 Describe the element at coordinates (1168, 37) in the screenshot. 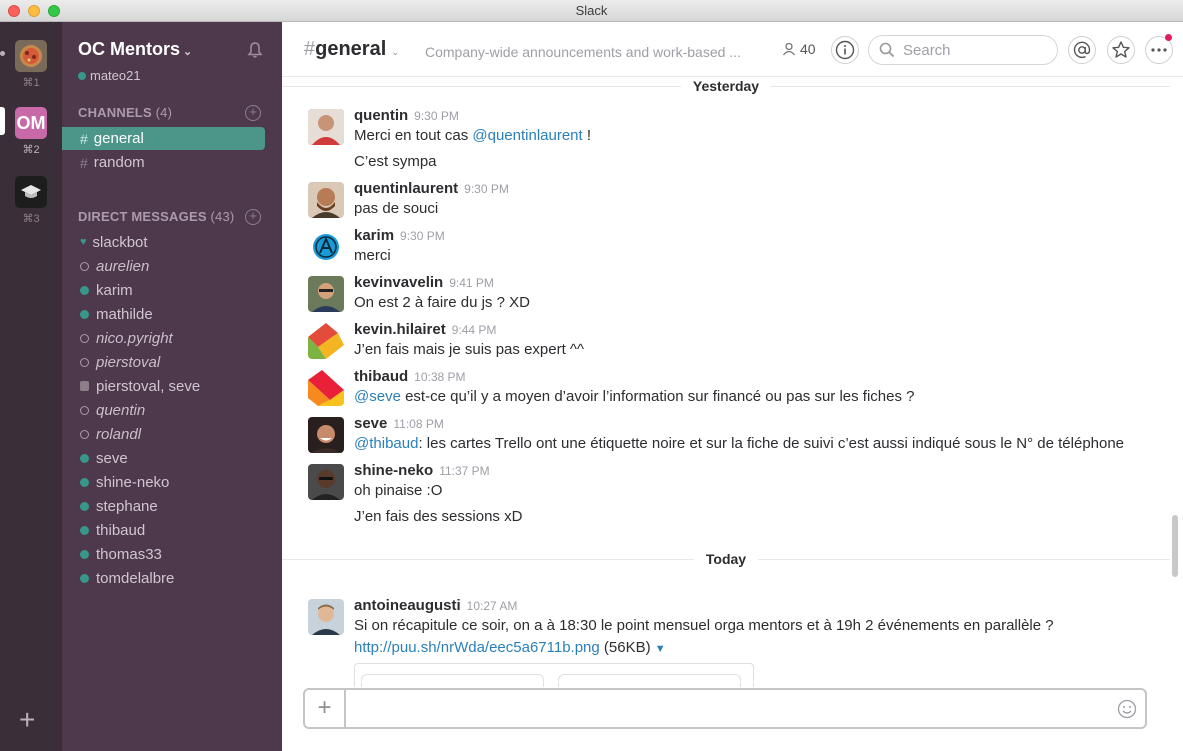

I see `notification-badge` at that location.